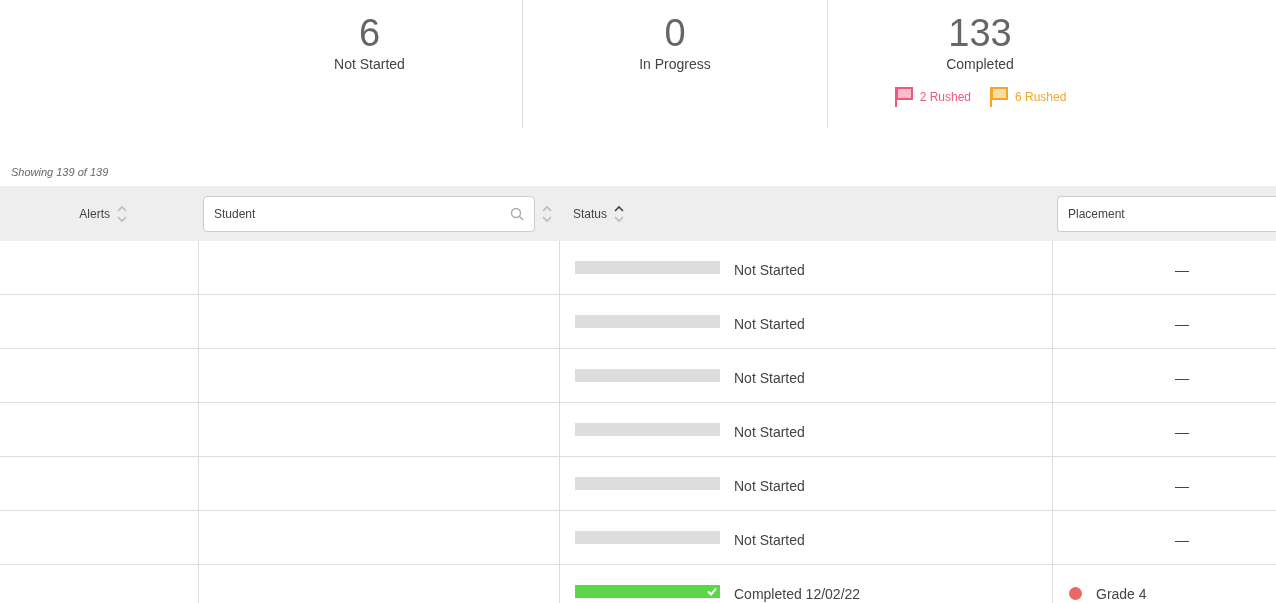 The width and height of the screenshot is (1276, 603). What do you see at coordinates (980, 64) in the screenshot?
I see `stat-label: Completed` at bounding box center [980, 64].